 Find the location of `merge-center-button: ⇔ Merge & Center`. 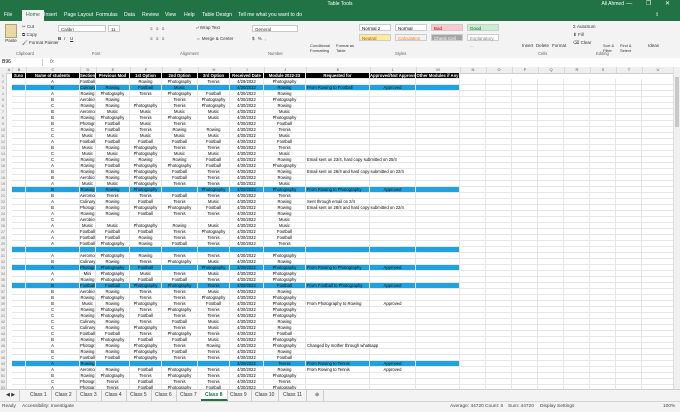

merge-center-button: ⇔ Merge & Center is located at coordinates (215, 38).